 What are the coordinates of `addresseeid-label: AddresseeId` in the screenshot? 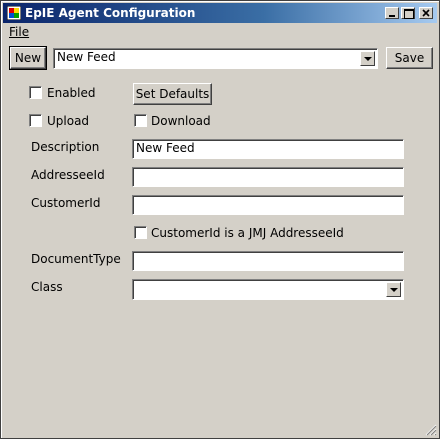 It's located at (68, 175).